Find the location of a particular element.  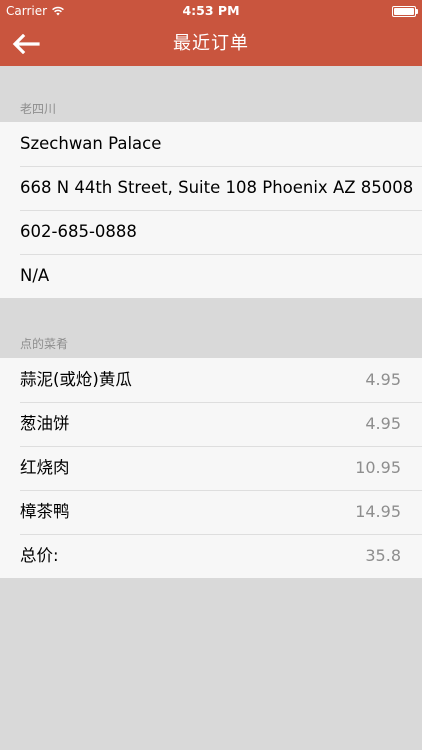

restaurant-extra: N/A is located at coordinates (35, 275).